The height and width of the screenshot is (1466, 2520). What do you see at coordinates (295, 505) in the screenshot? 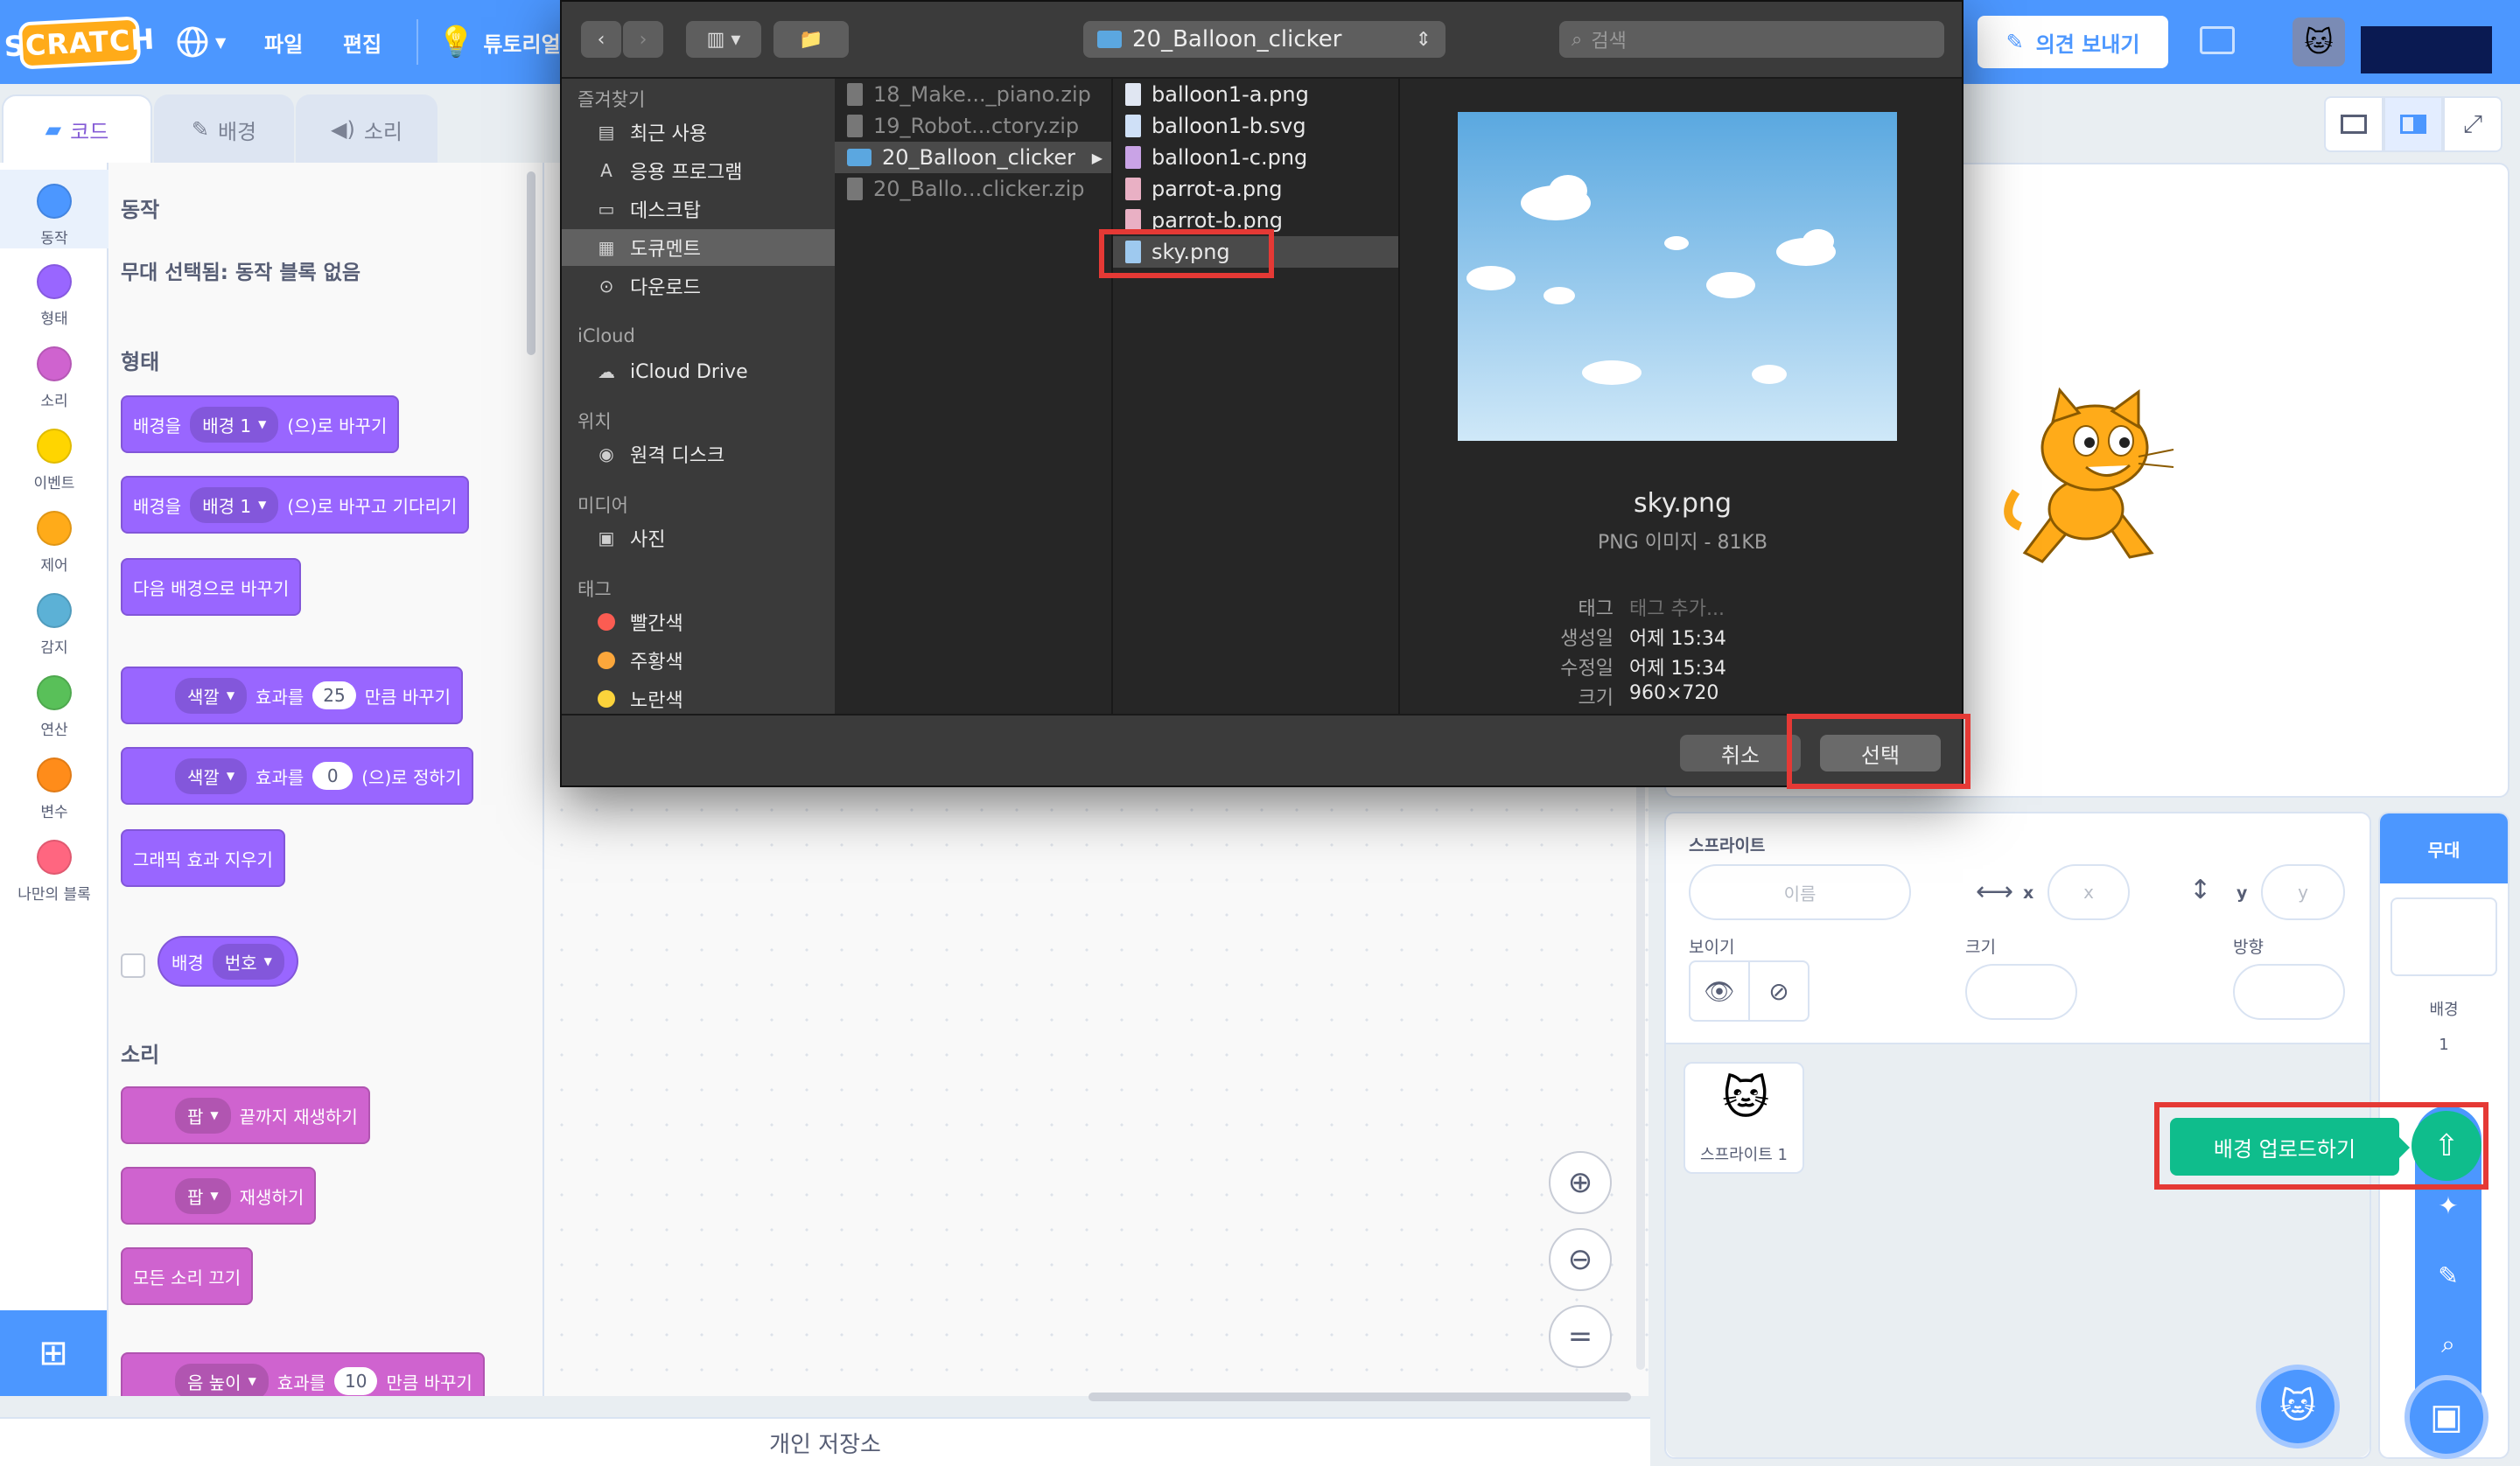
I see `block-switch-backdrop-wait: 배경을 배경 1 ▼ (으)로 바꾸고 기다리기` at bounding box center [295, 505].